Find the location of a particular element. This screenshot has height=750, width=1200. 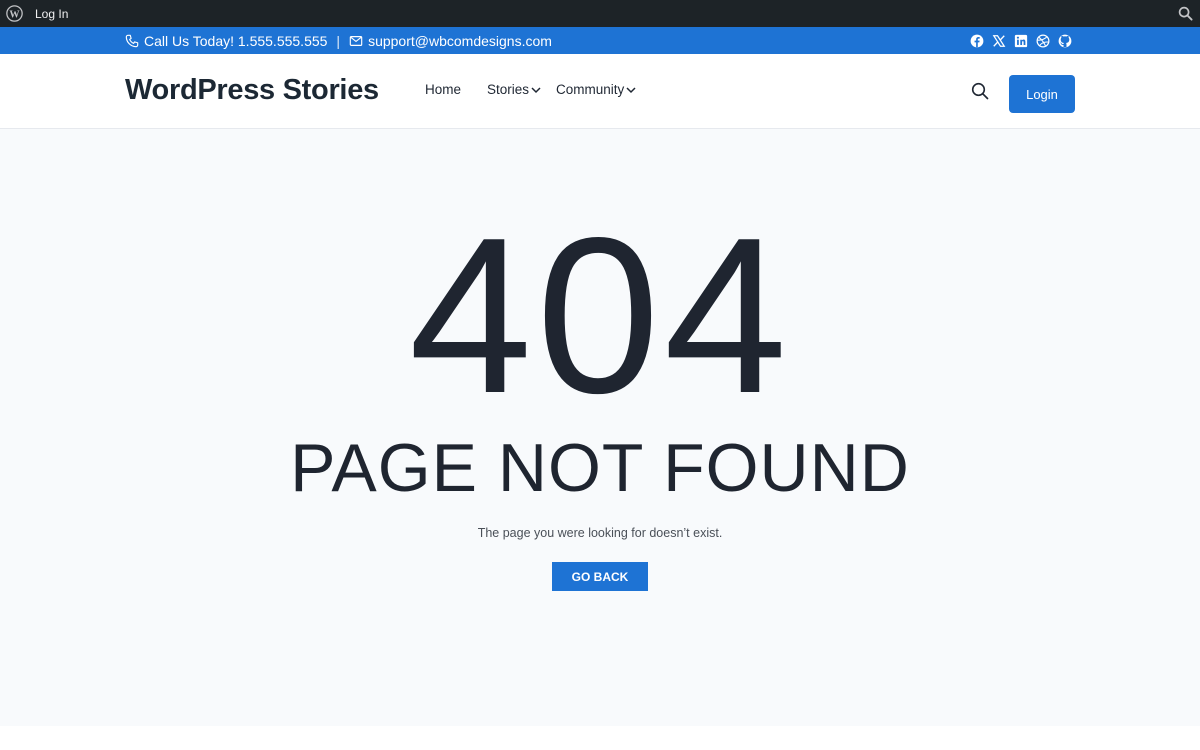

social-links is located at coordinates (1021, 40).